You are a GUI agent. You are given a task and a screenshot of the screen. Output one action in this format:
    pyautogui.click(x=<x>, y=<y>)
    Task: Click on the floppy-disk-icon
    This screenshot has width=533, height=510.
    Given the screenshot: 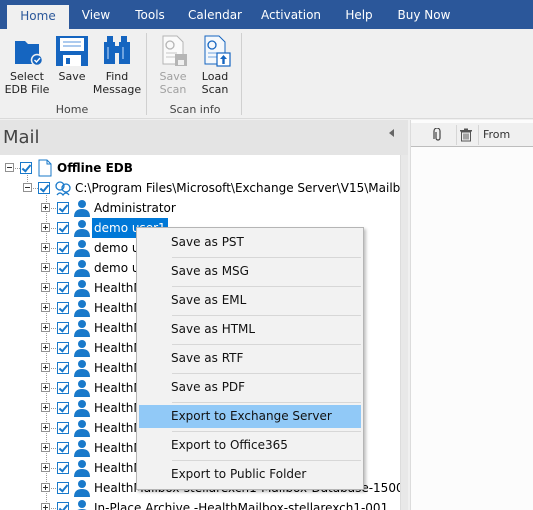 What is the action you would take?
    pyautogui.click(x=72, y=50)
    